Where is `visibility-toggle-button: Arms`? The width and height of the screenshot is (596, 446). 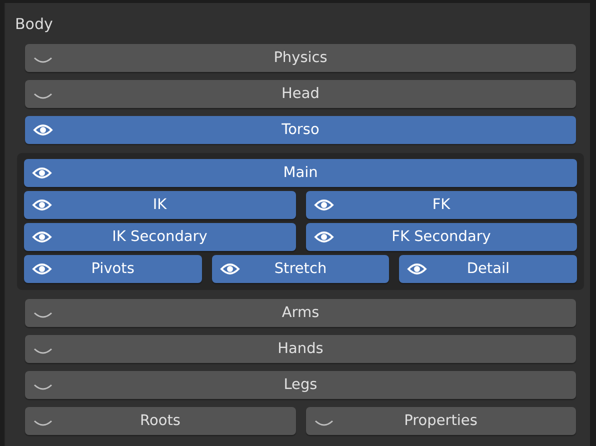
visibility-toggle-button: Arms is located at coordinates (300, 313).